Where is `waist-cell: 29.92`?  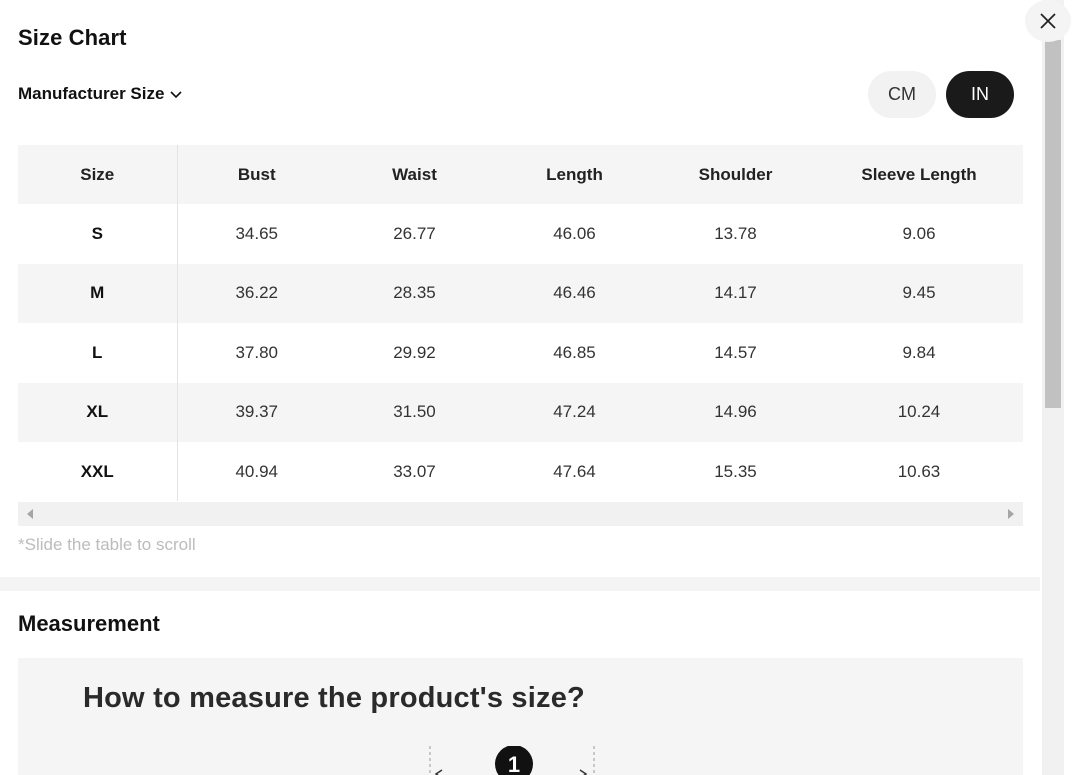
waist-cell: 29.92 is located at coordinates (414, 352).